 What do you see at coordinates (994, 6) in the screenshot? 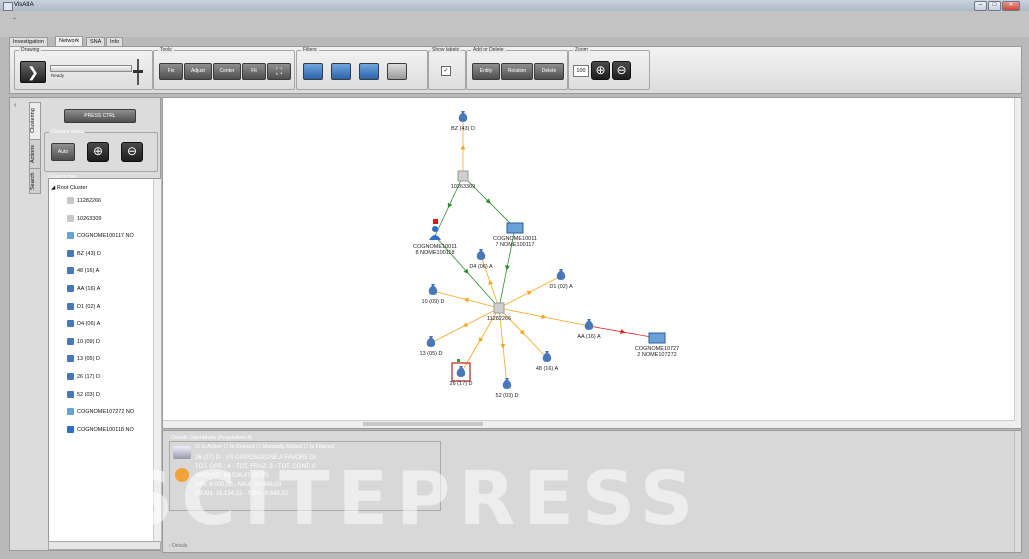
I see `maximize-button: □` at bounding box center [994, 6].